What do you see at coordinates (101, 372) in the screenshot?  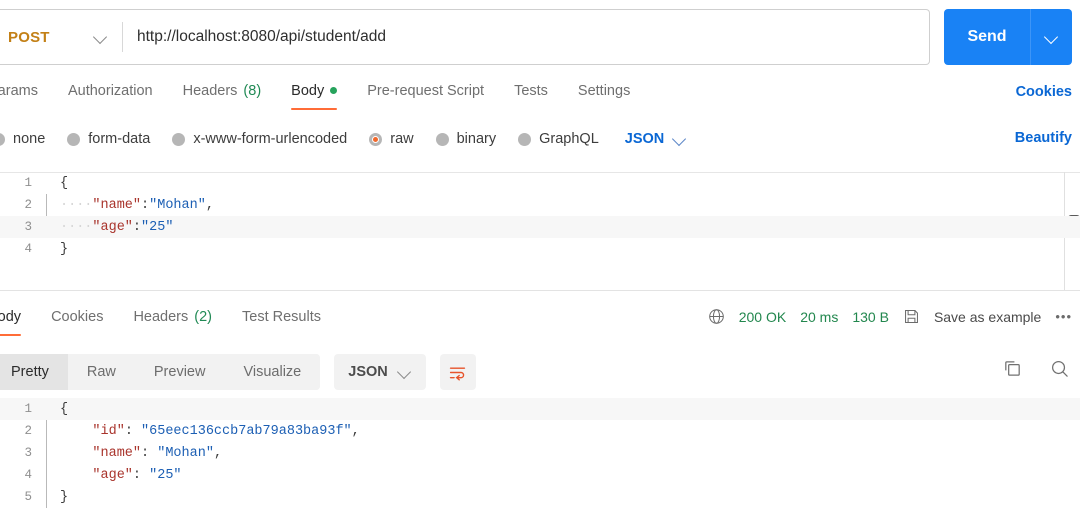 I see `view-mode-raw: Raw` at bounding box center [101, 372].